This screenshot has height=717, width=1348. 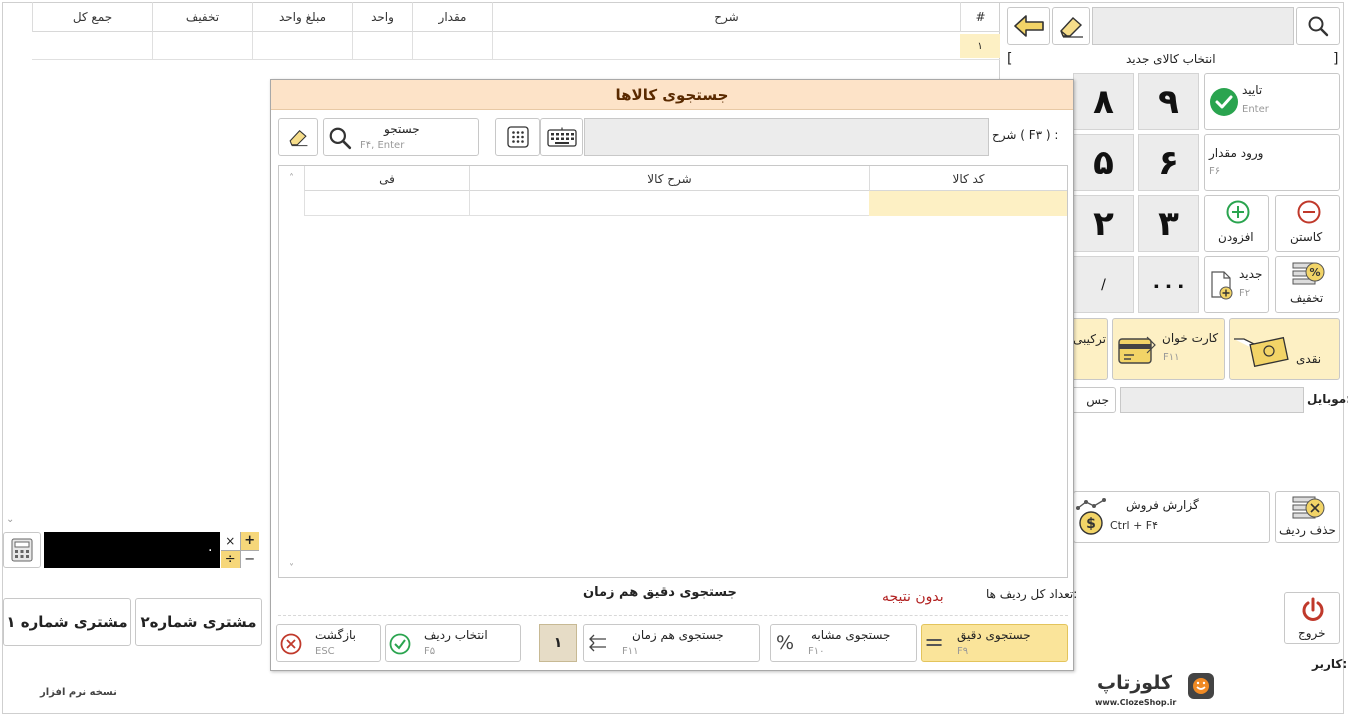 What do you see at coordinates (249, 559) in the screenshot?
I see `minus-icon: −` at bounding box center [249, 559].